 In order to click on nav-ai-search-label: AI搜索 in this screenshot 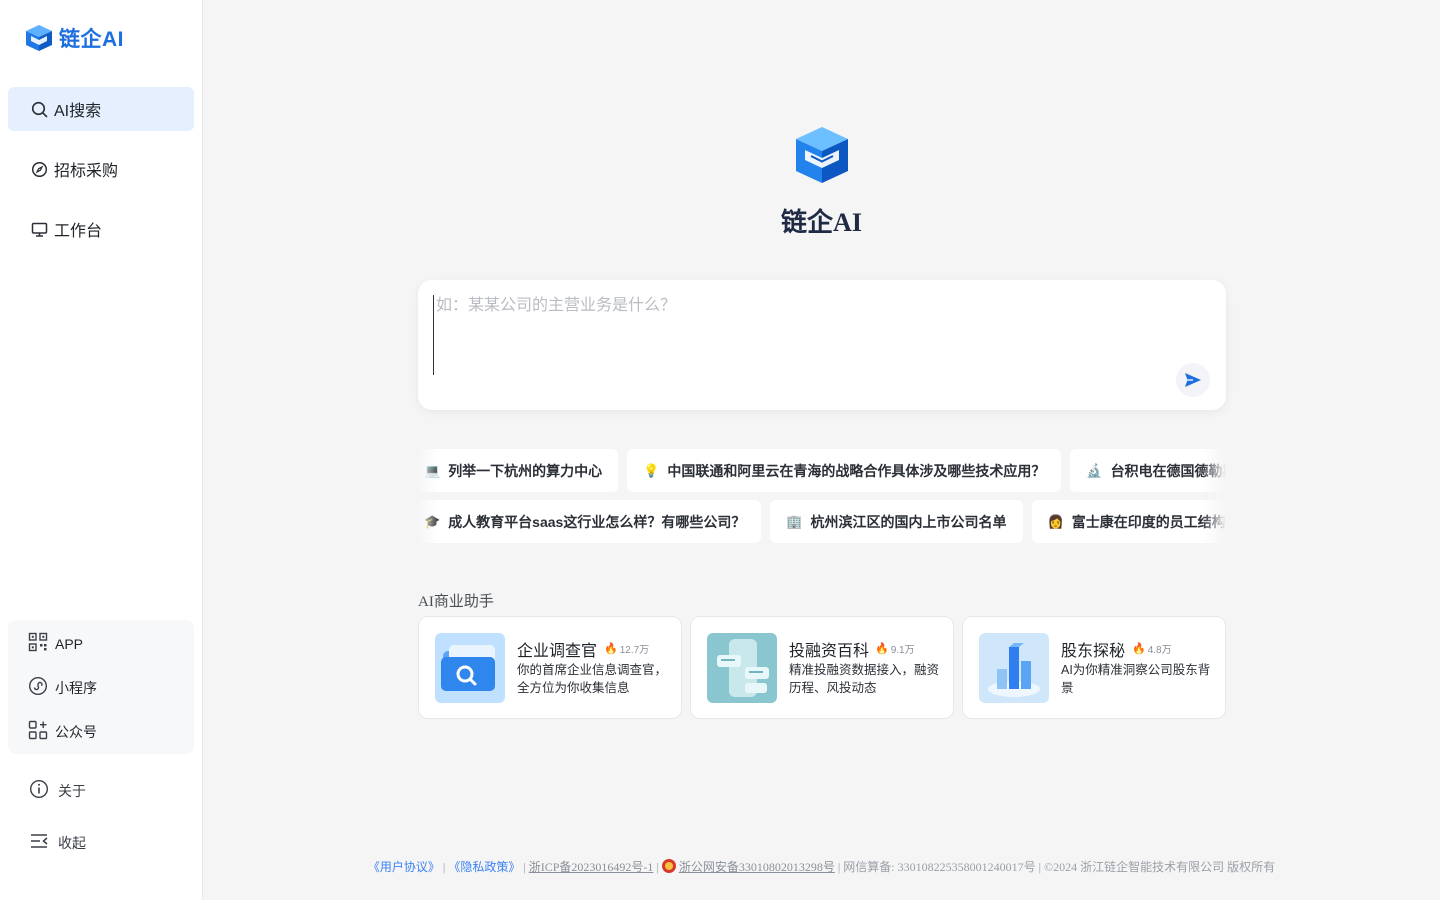, I will do `click(78, 111)`.